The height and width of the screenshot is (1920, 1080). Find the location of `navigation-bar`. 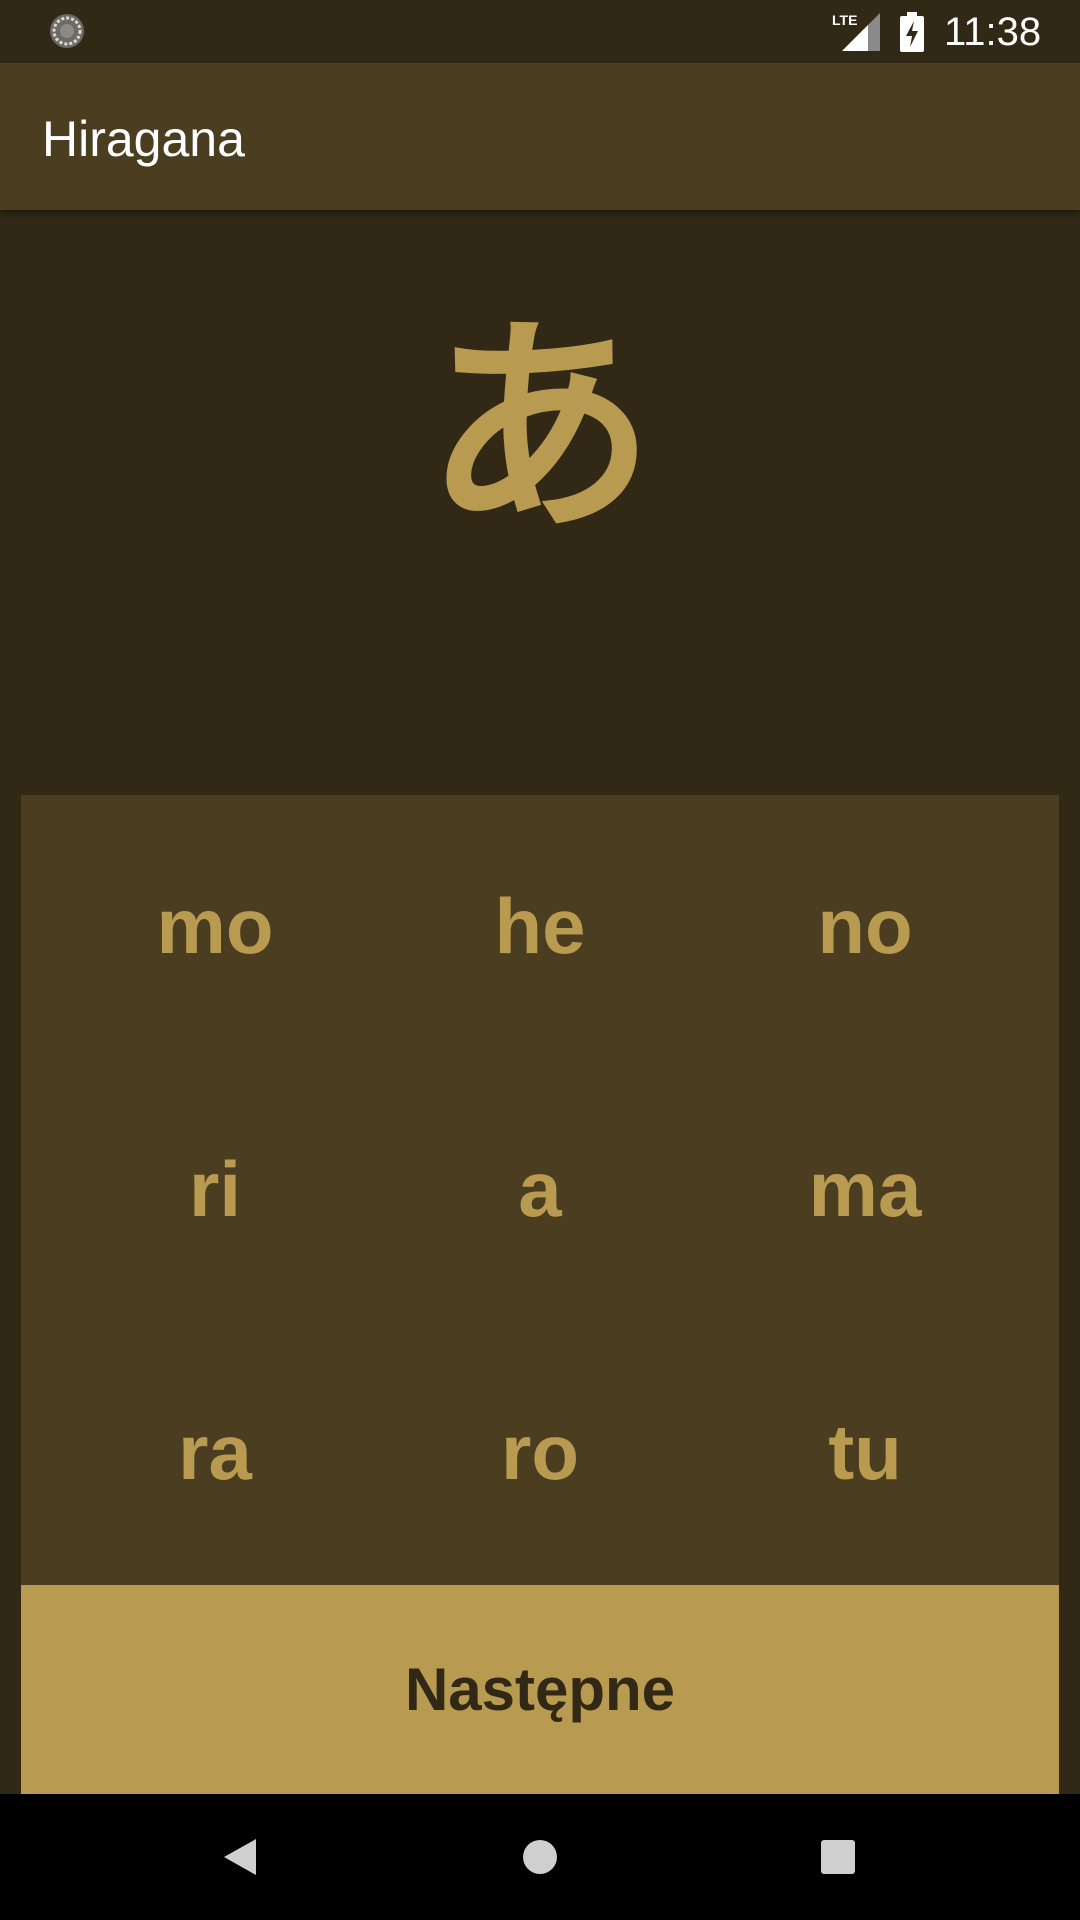

navigation-bar is located at coordinates (540, 1857).